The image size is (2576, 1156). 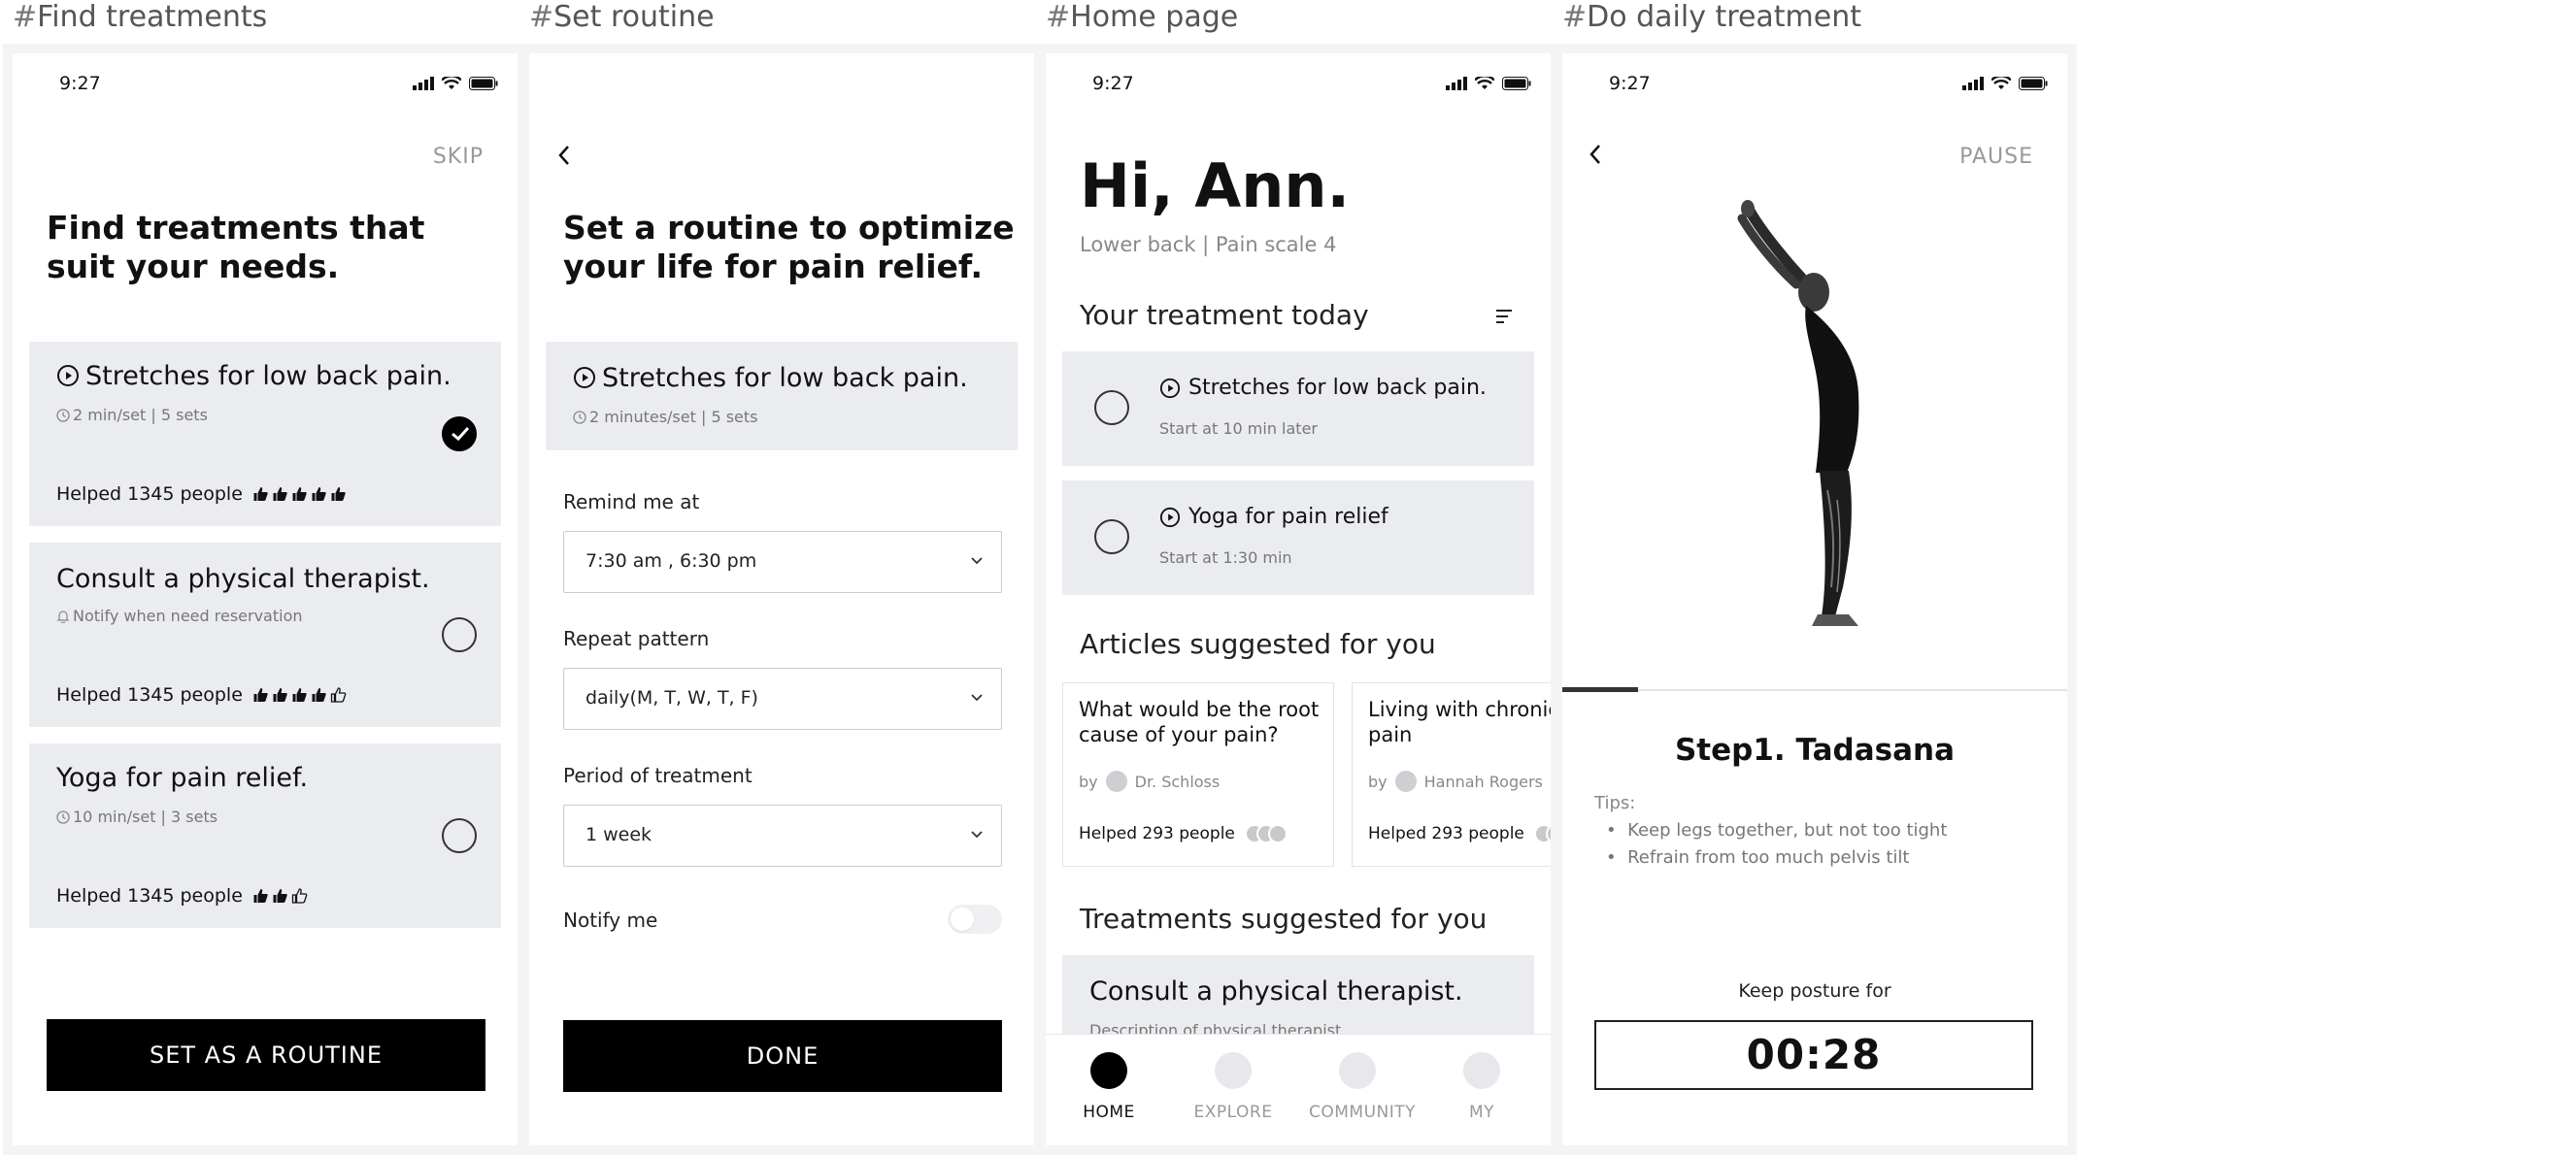 What do you see at coordinates (783, 836) in the screenshot?
I see `period-select: 1 week` at bounding box center [783, 836].